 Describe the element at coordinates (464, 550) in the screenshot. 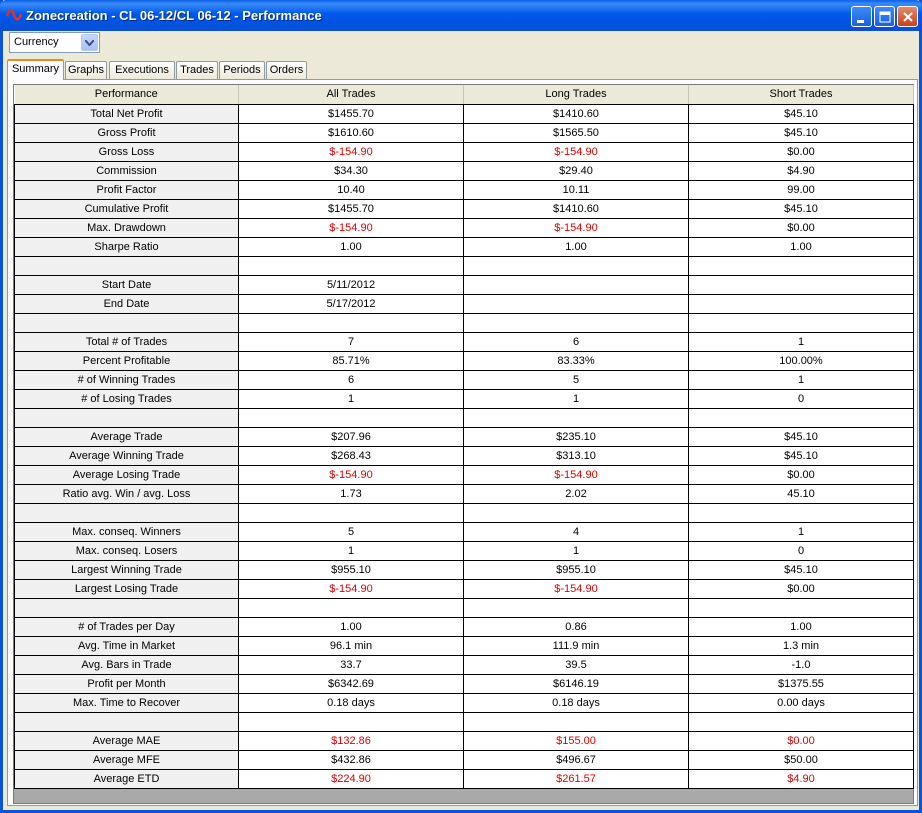

I see `table-row: Max. conseq. Losers 1 1 0` at that location.